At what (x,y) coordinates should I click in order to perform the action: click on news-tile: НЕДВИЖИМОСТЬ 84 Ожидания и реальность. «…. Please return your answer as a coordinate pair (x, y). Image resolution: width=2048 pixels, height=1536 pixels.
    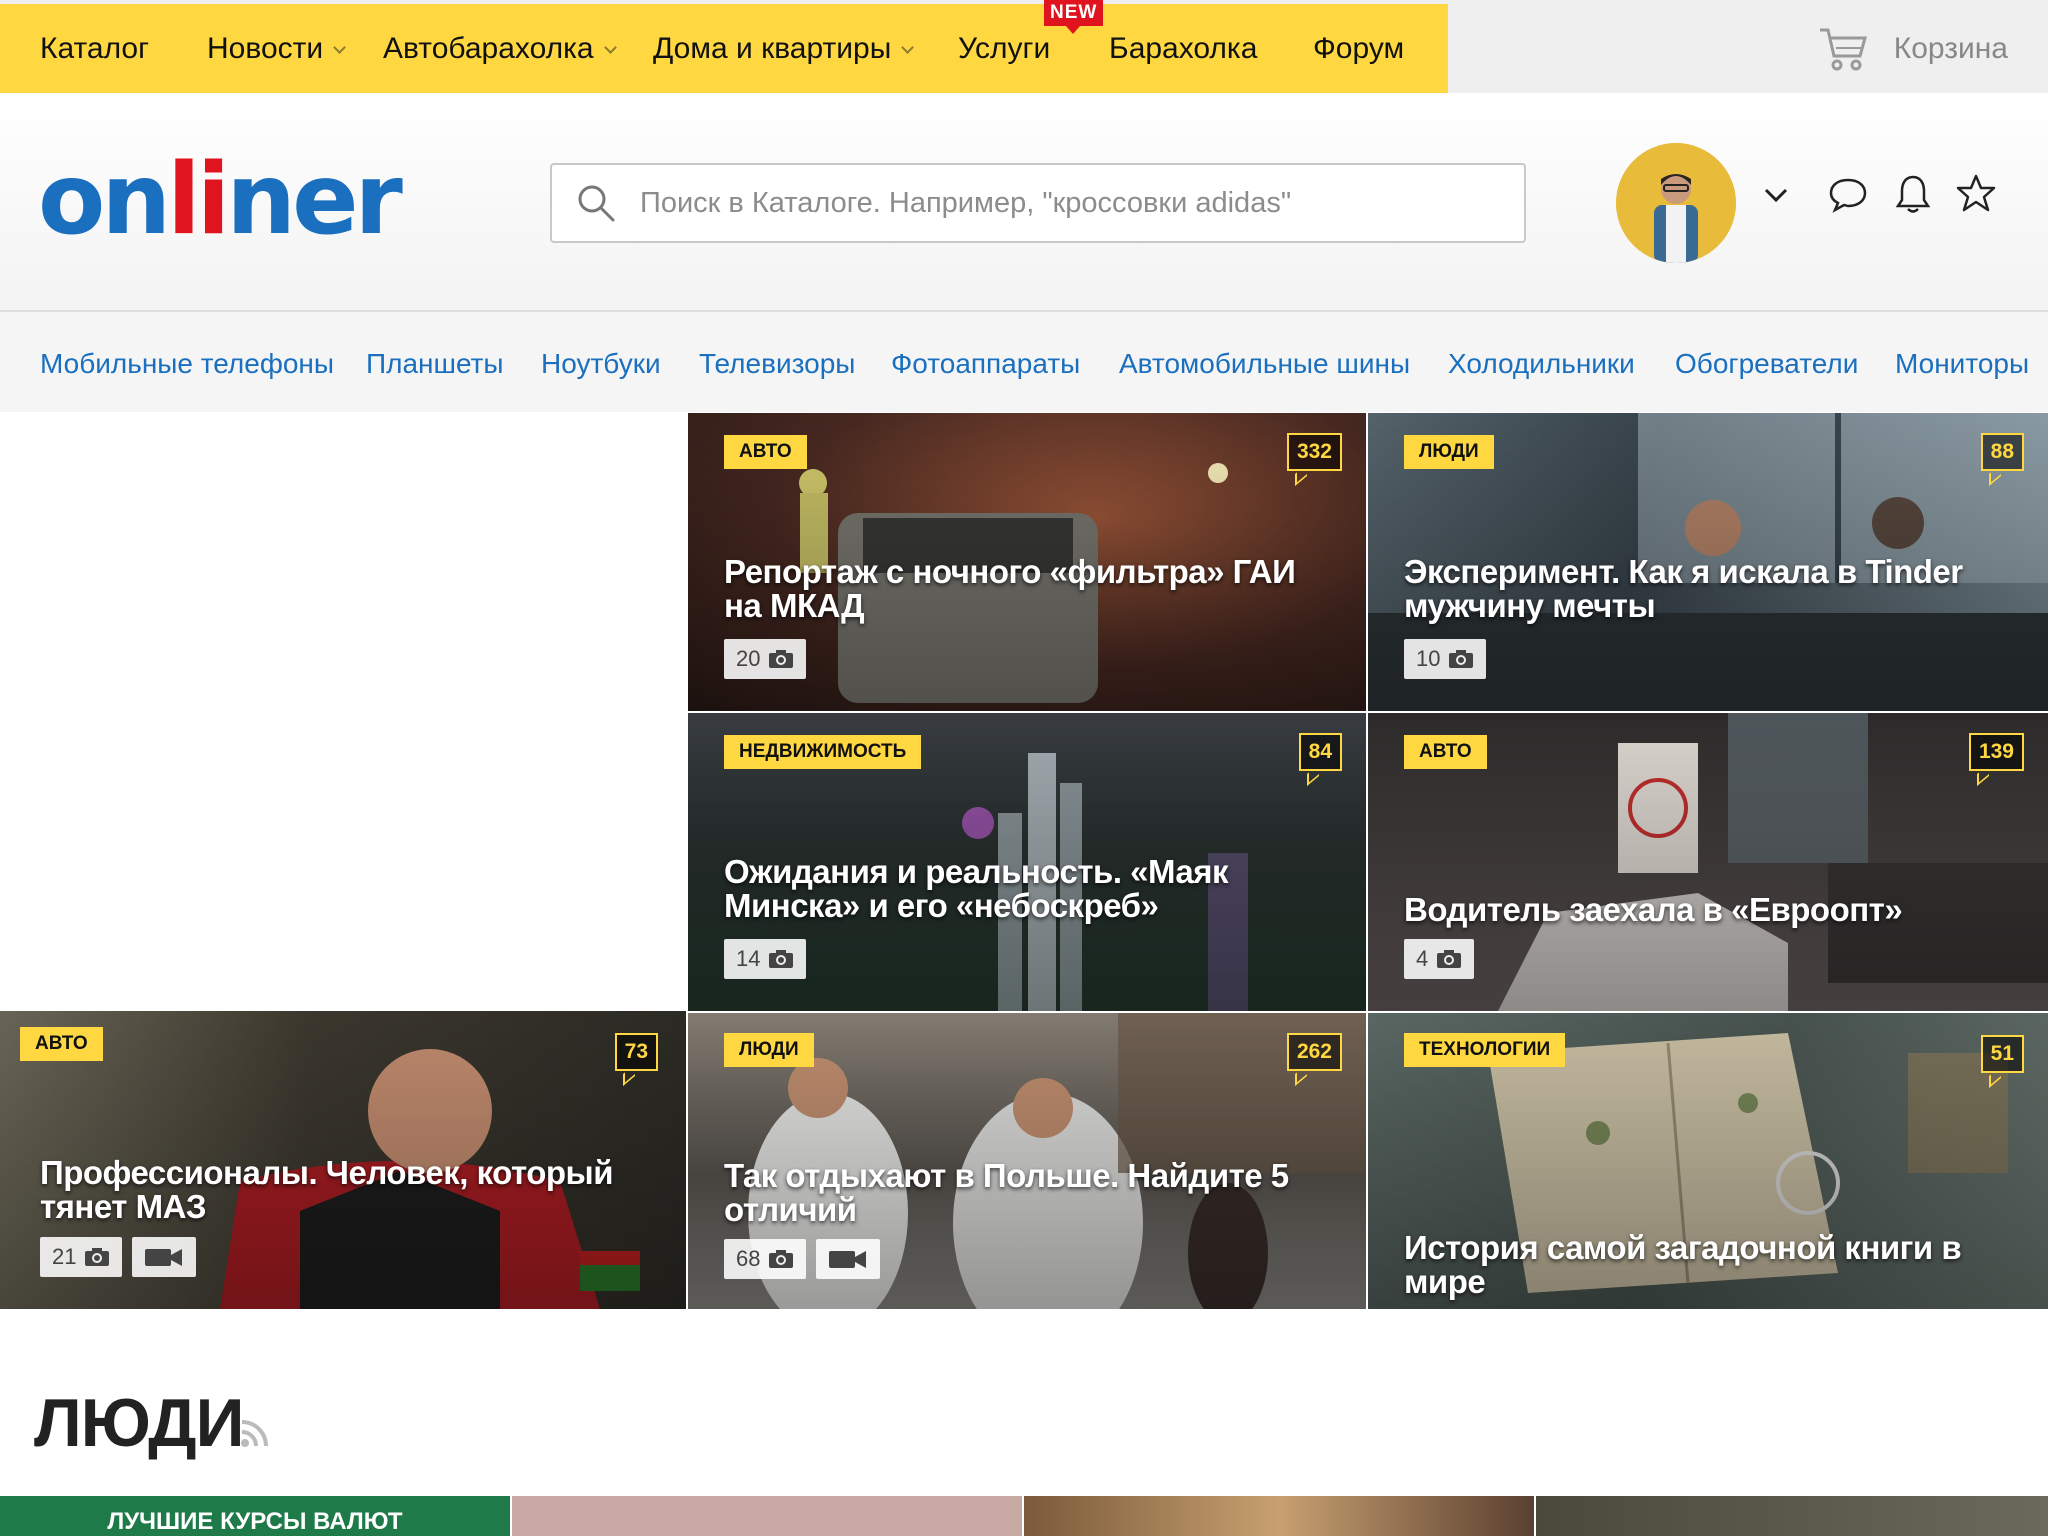
    Looking at the image, I should click on (1027, 862).